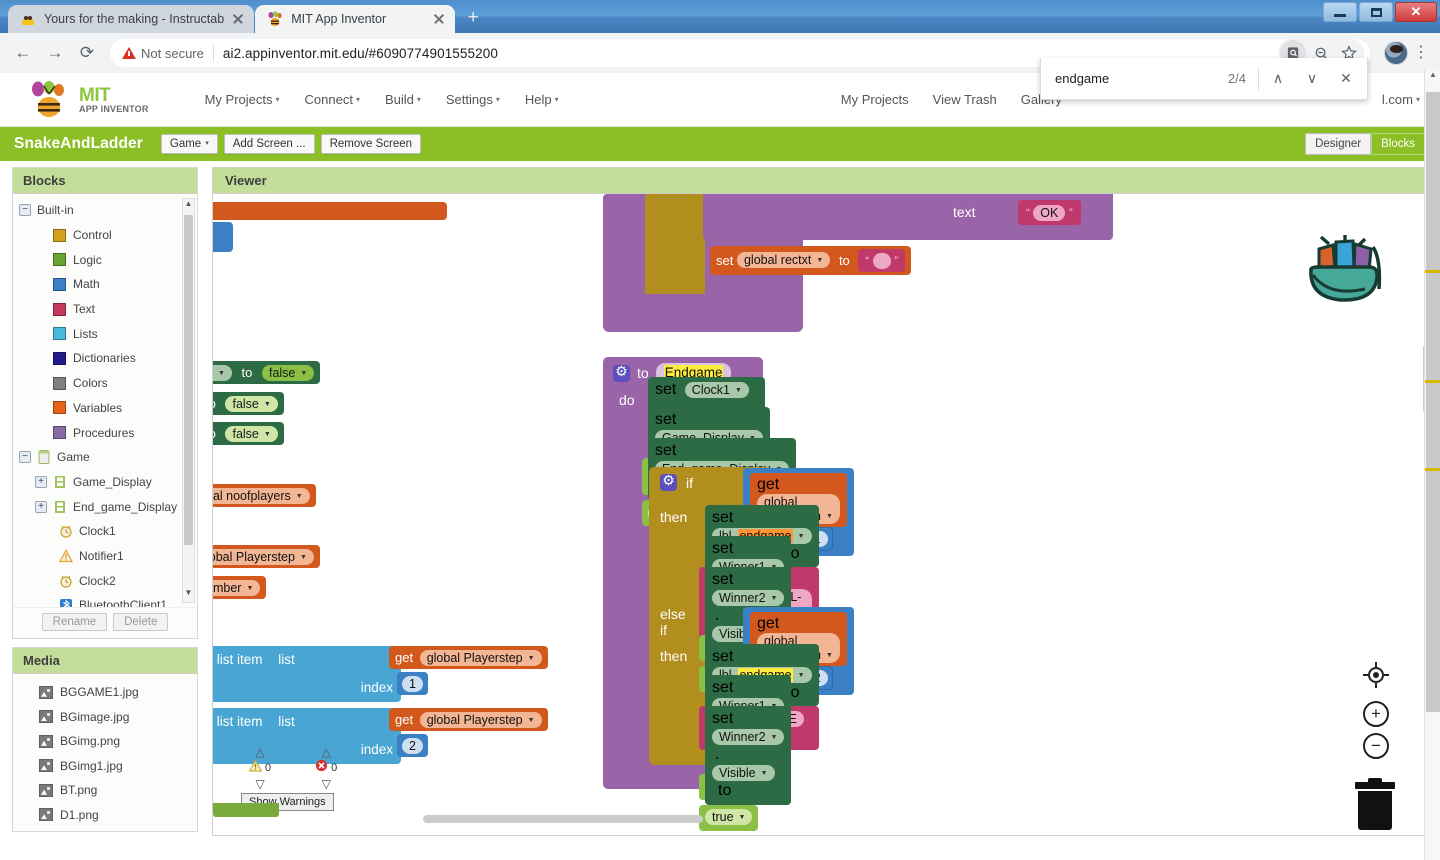 The height and width of the screenshot is (860, 1440). I want to click on link-my-projects: My Projects, so click(875, 99).